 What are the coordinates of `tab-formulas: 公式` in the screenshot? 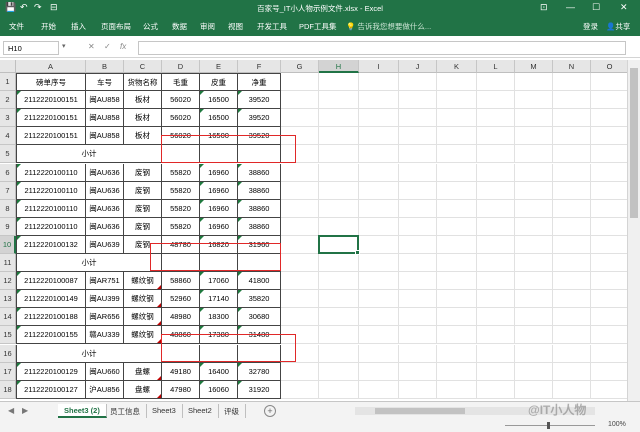 It's located at (150, 26).